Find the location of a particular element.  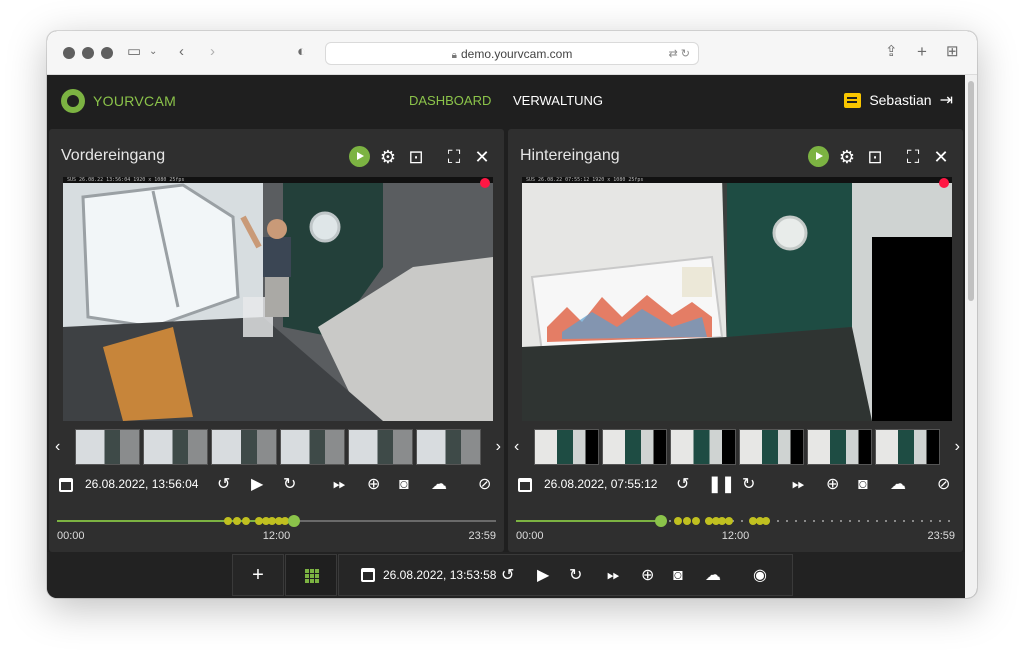

camera-tools: ⚙ ⊡ ⛶ ✕ is located at coordinates (420, 156).